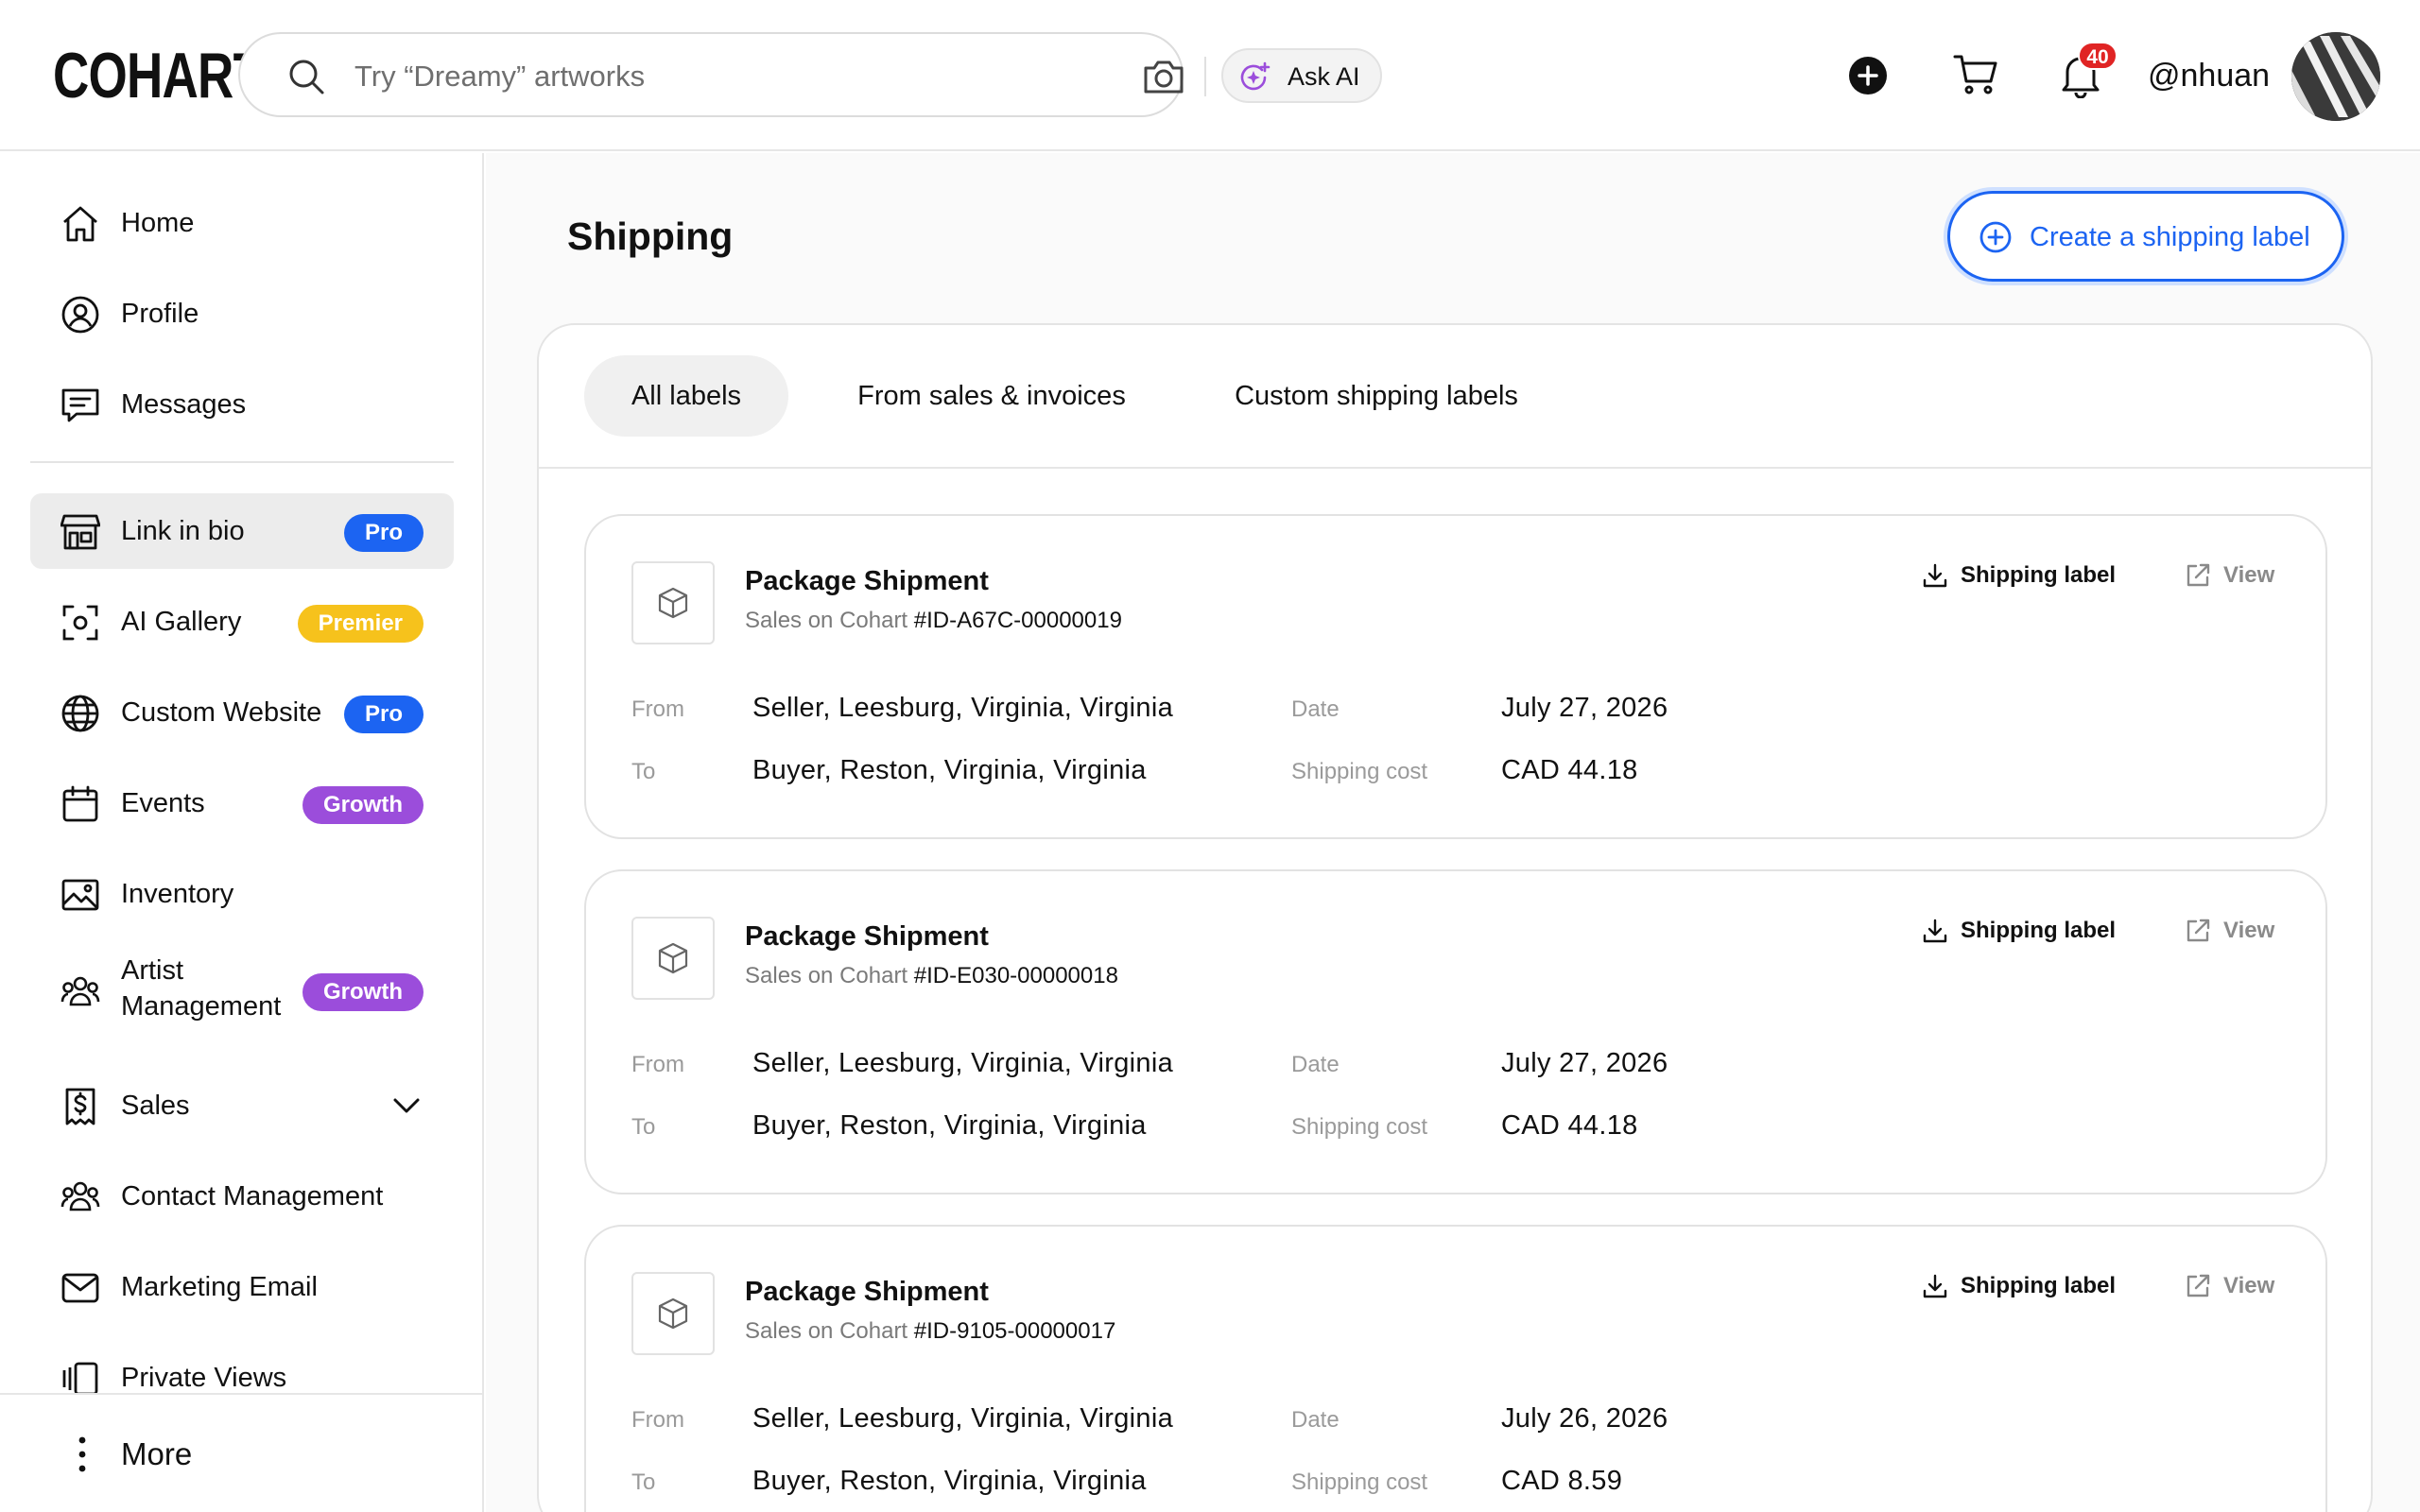 The image size is (2420, 1512). What do you see at coordinates (1996, 237) in the screenshot?
I see `plus-circle-icon` at bounding box center [1996, 237].